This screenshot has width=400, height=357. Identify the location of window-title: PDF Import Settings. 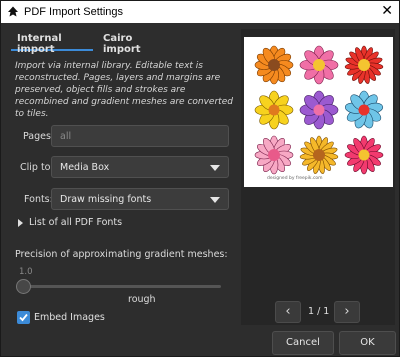
(74, 12).